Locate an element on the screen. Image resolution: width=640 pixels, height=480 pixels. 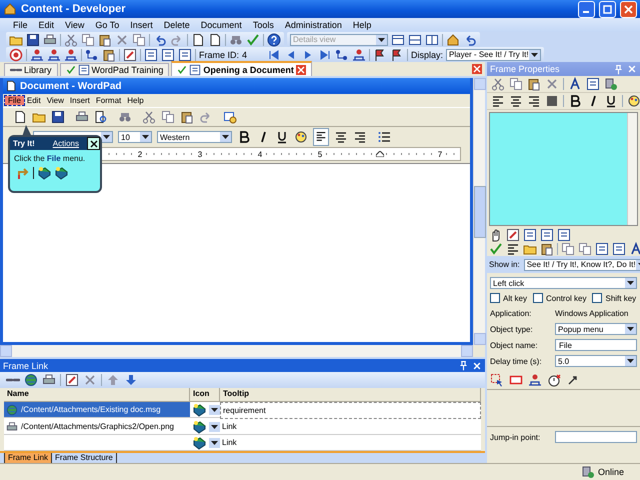
server-icon is located at coordinates (611, 84).